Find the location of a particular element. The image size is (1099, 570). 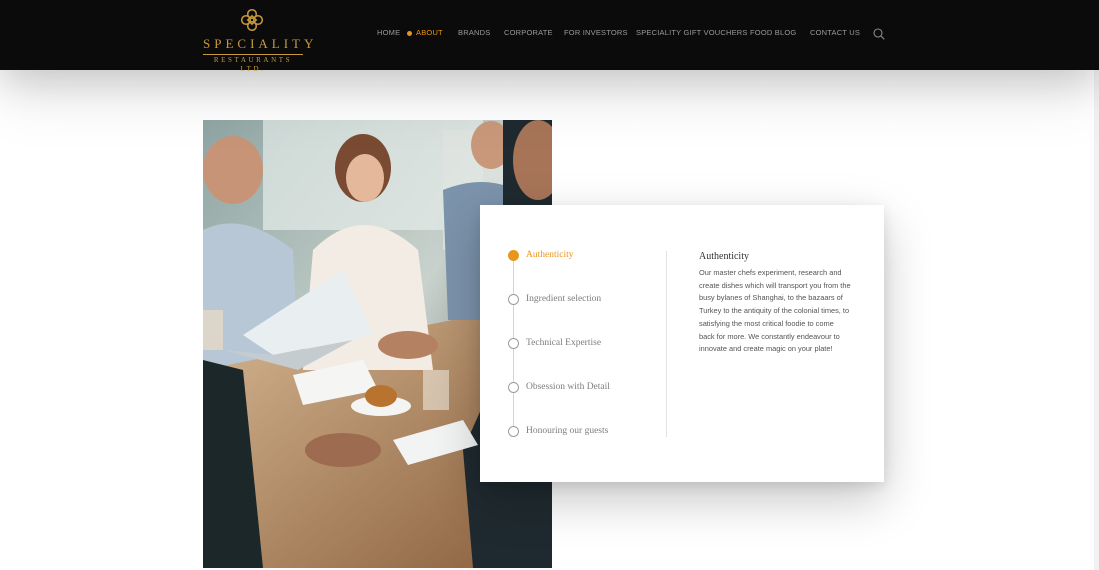

nav-contact-us: CONTACT US is located at coordinates (835, 33).